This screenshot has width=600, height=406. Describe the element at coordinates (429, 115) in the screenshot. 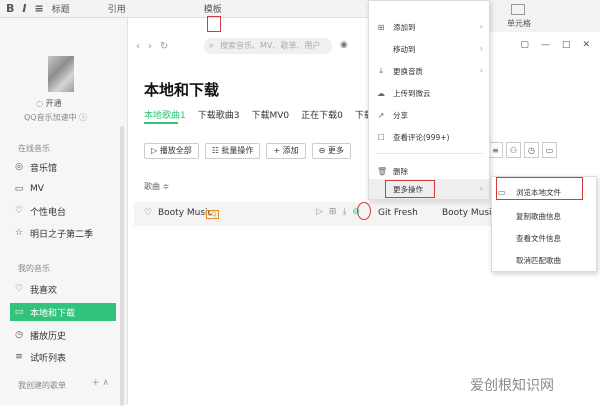

I see `menu-item-share: ↗ 分享` at that location.